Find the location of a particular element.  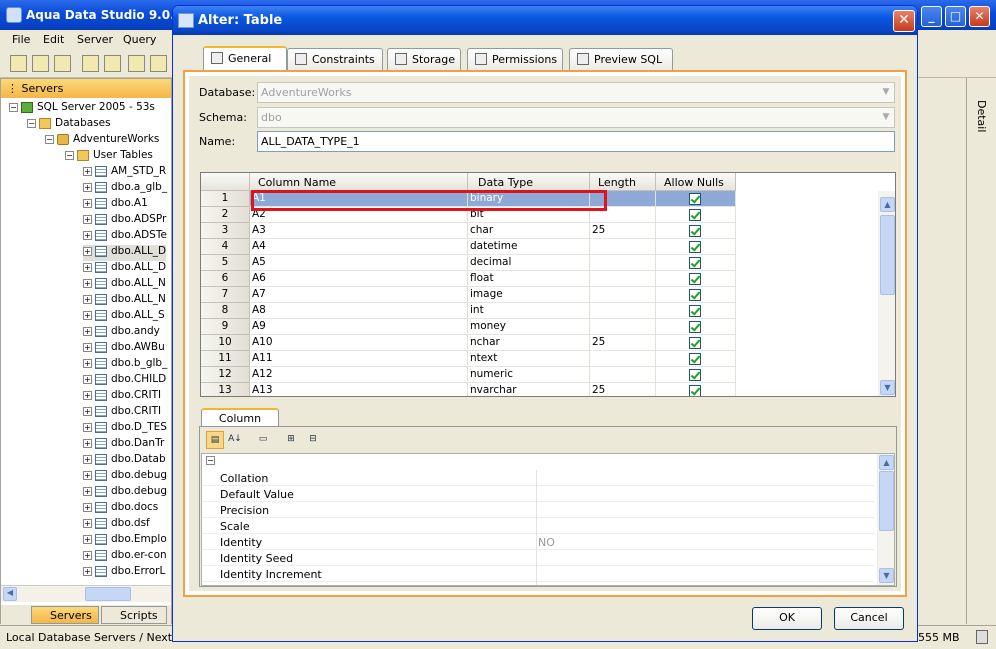

expand-all-icon: ⊞ is located at coordinates (291, 440).